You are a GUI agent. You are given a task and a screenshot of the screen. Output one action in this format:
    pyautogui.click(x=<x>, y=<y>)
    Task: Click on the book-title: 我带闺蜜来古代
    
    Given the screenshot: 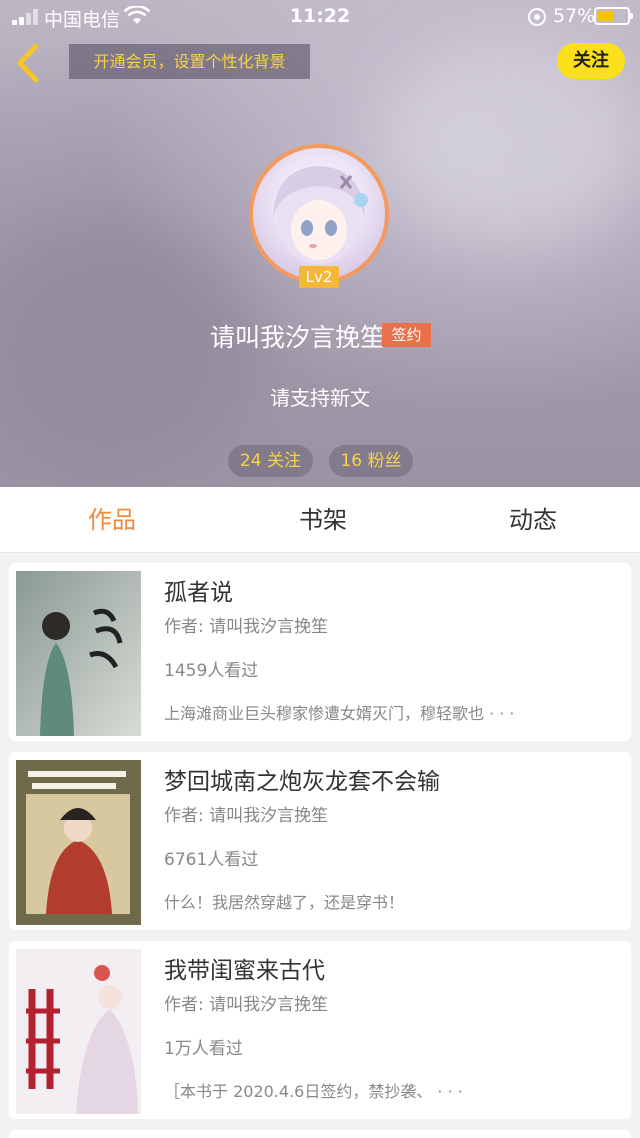 What is the action you would take?
    pyautogui.click(x=244, y=971)
    